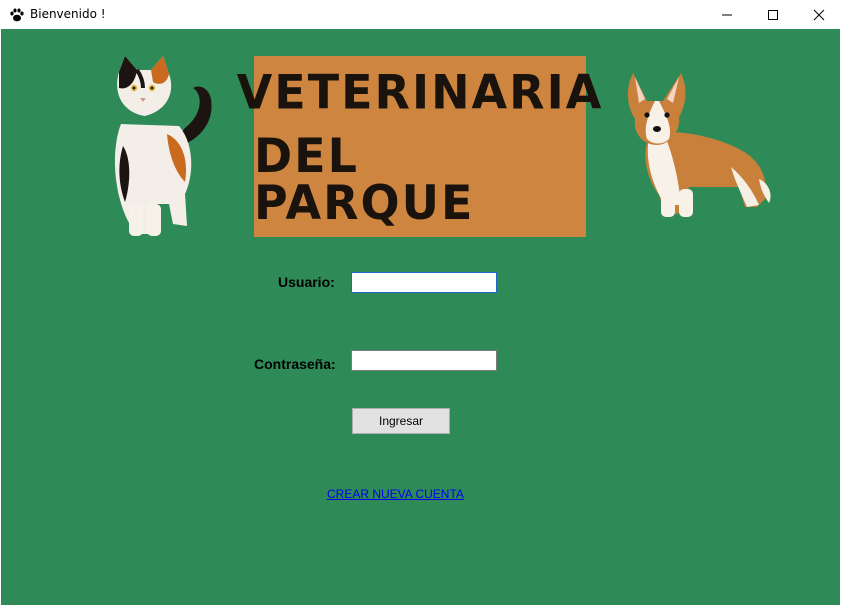 The image size is (841, 606). I want to click on maximize-icon, so click(773, 14).